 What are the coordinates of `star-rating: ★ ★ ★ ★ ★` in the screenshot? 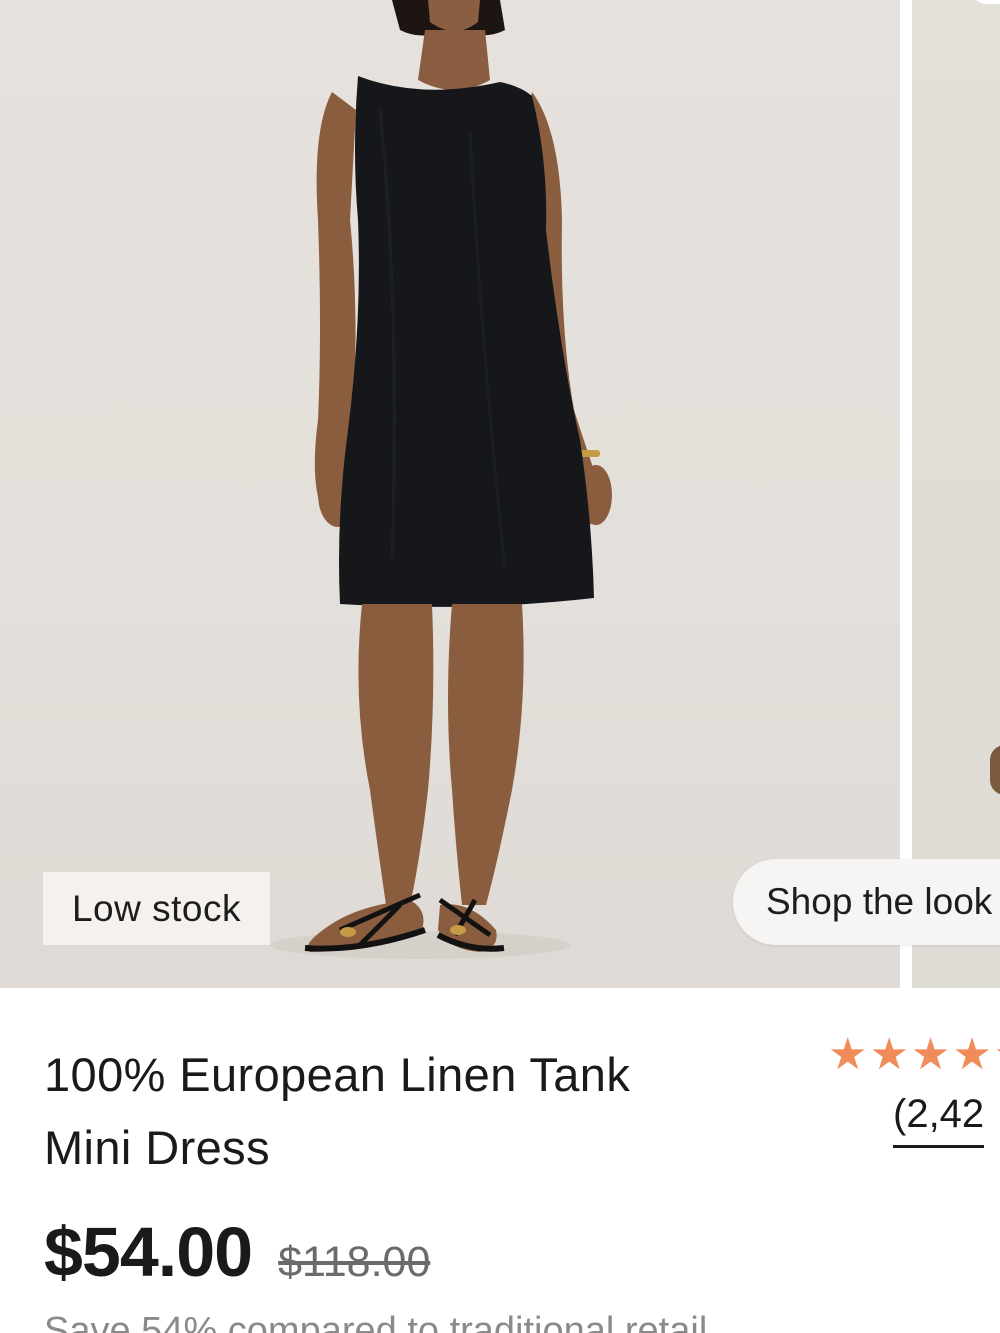 It's located at (914, 1055).